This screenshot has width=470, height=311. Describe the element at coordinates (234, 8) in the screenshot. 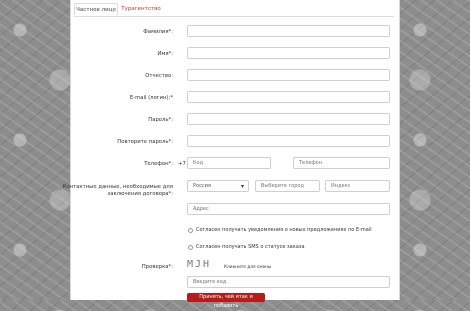

I see `account-type-tabs: Частное лицо Турагентство` at that location.